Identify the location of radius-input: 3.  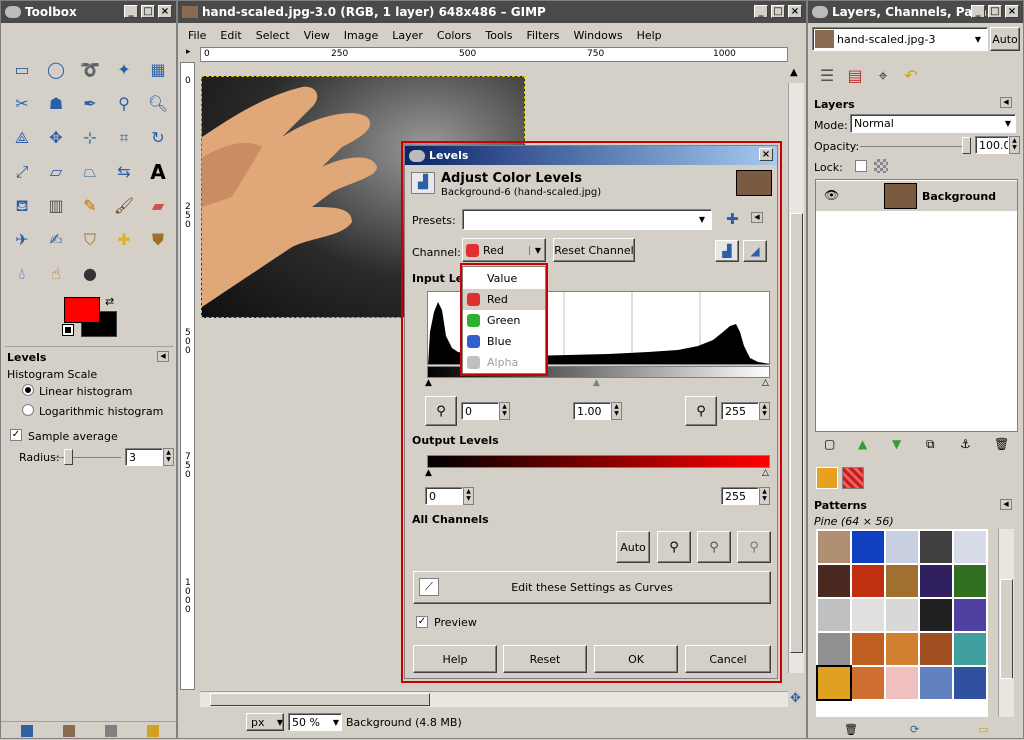
(144, 457).